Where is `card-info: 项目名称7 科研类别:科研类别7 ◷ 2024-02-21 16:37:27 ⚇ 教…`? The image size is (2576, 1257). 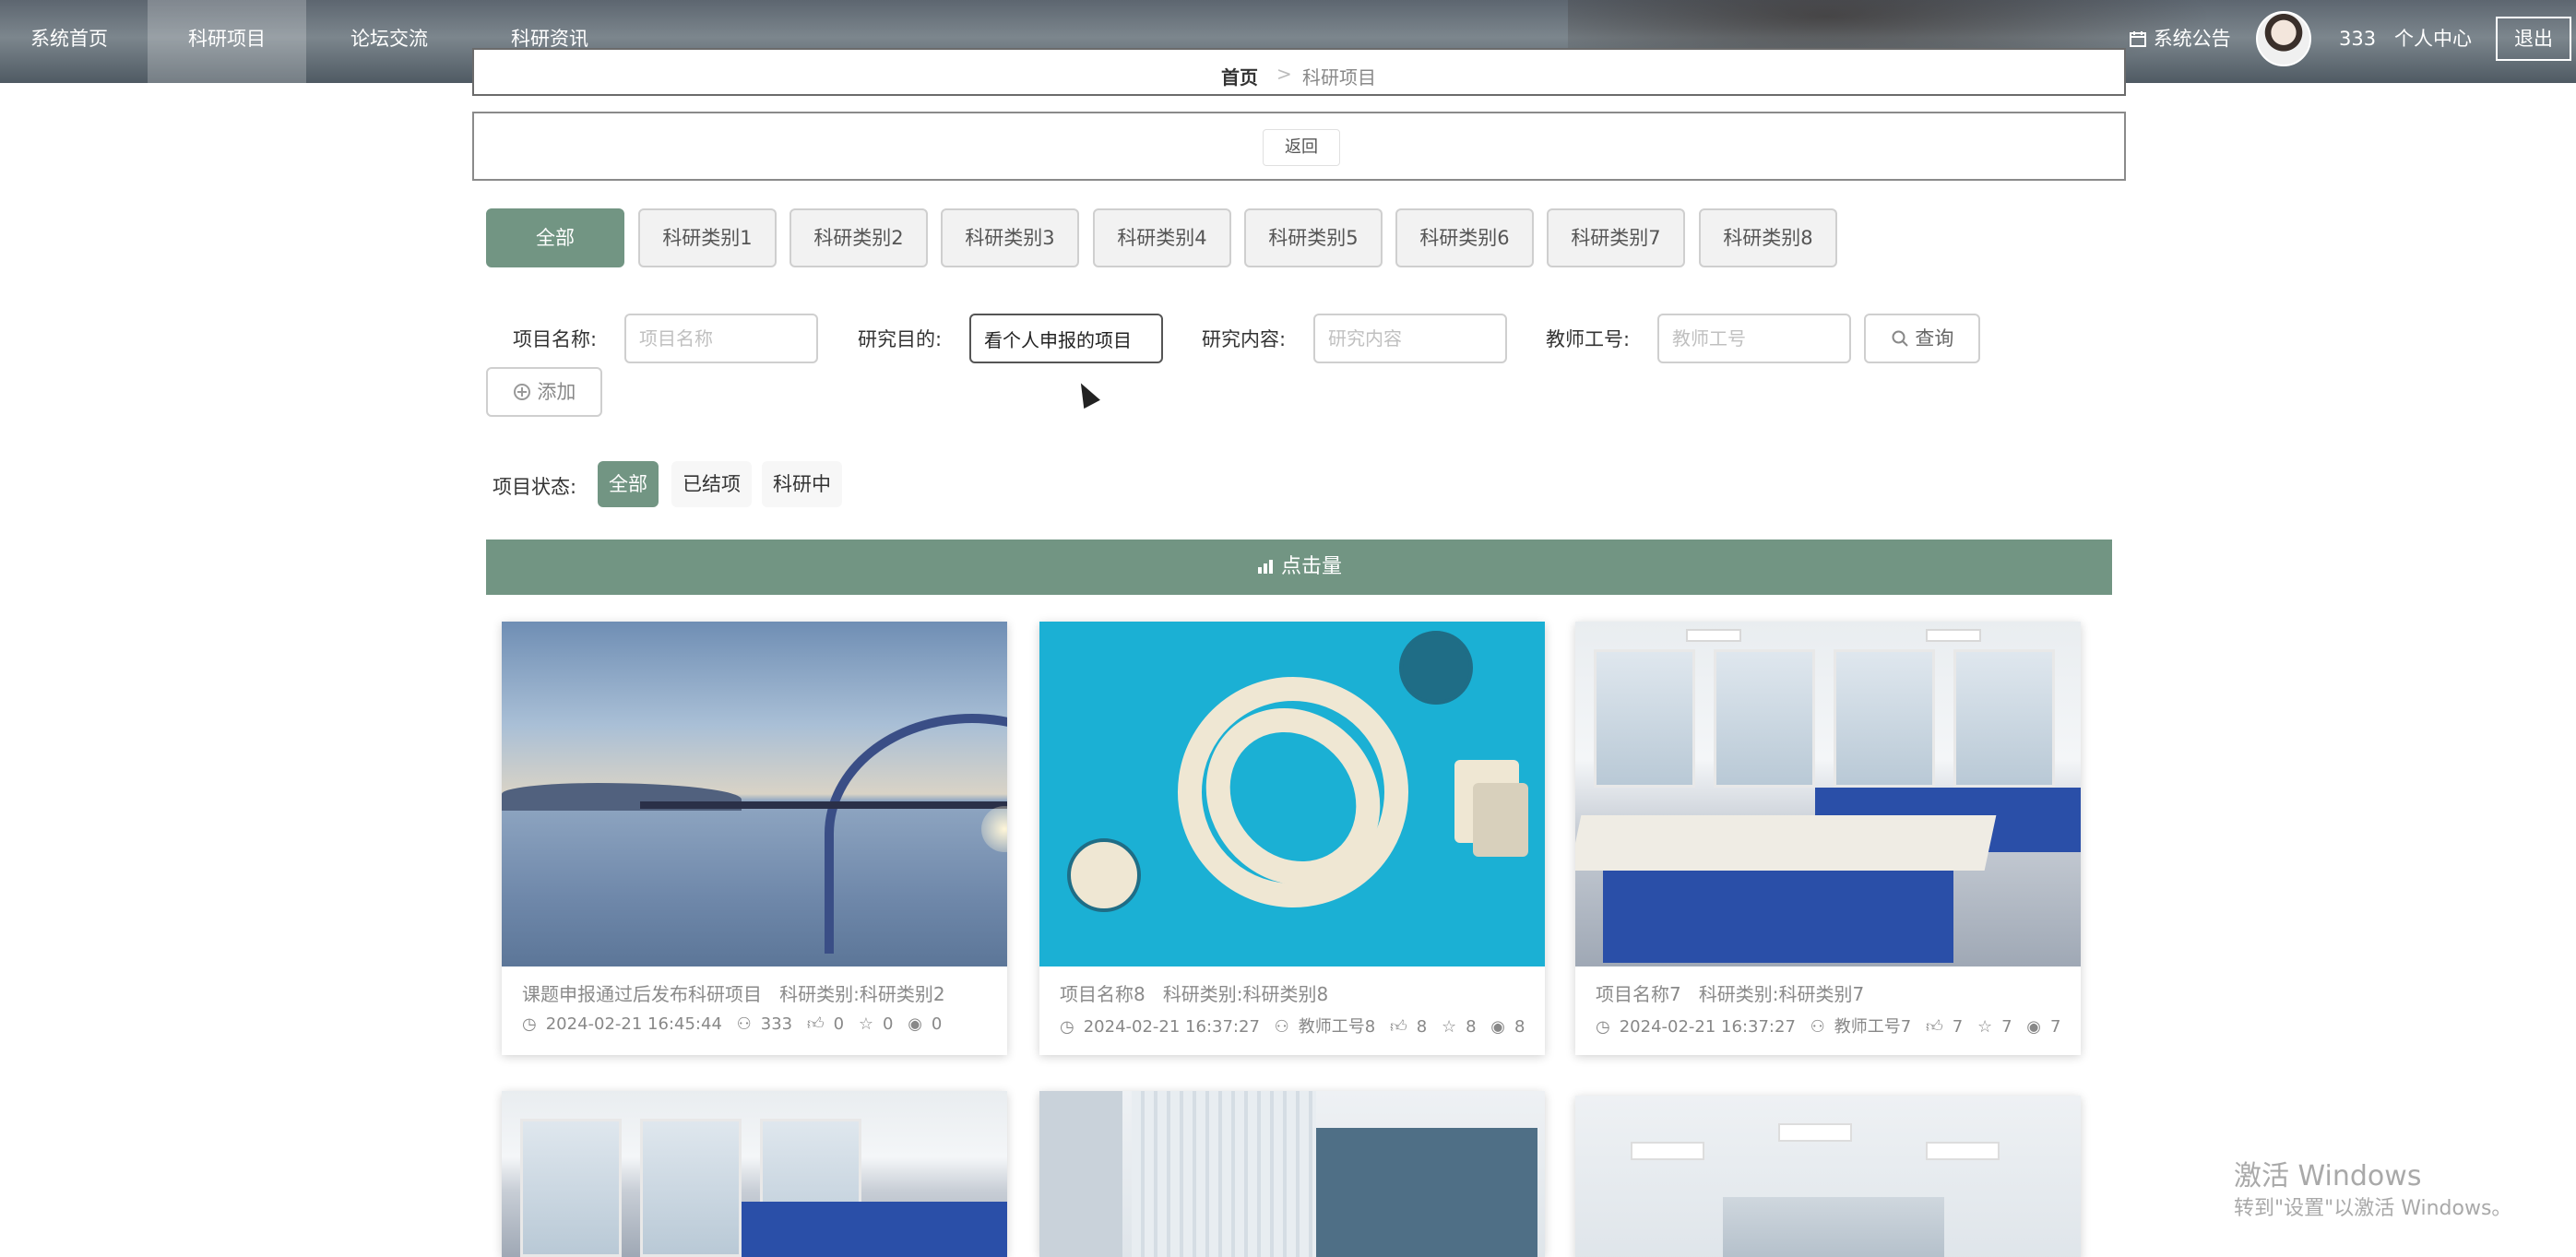 card-info: 项目名称7 科研类别:科研类别7 ◷ 2024-02-21 16:37:27 ⚇ 教… is located at coordinates (1828, 1010).